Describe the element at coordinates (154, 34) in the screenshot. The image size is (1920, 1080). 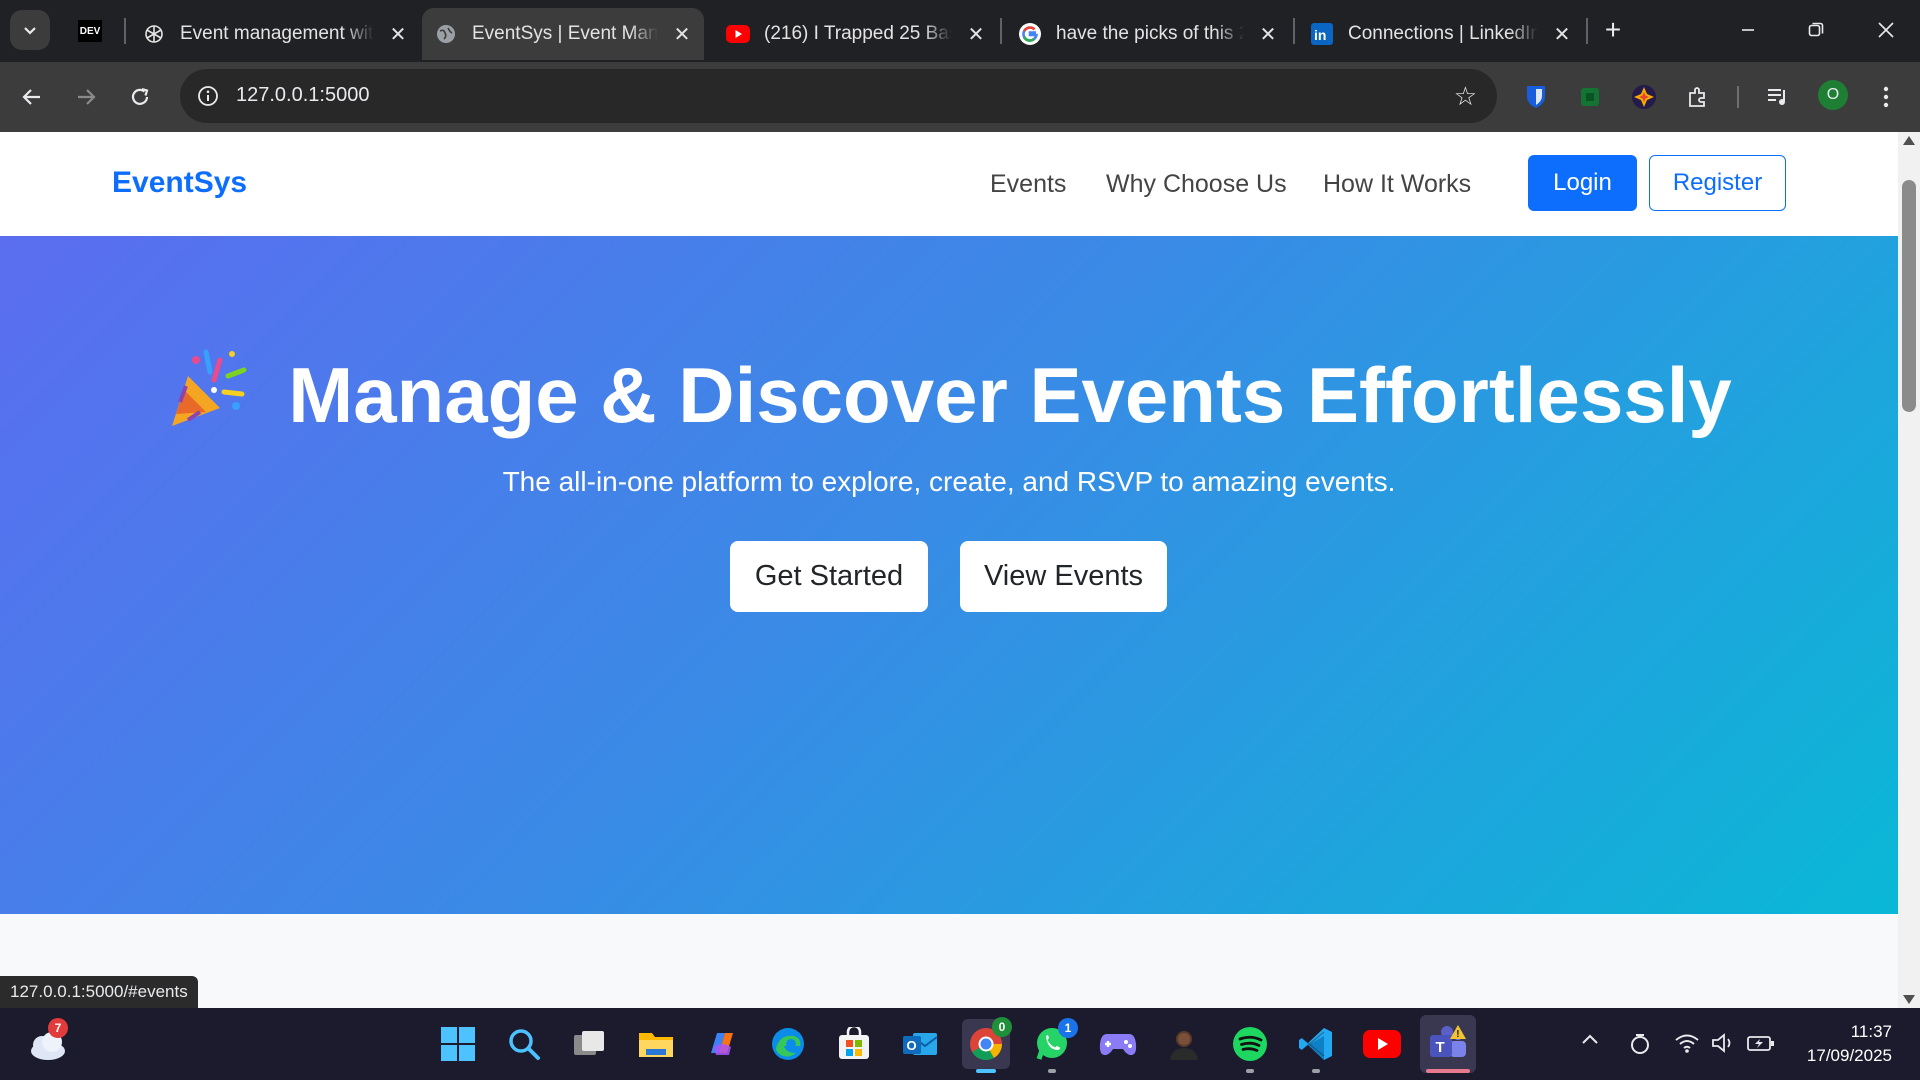
I see `openai-icon` at that location.